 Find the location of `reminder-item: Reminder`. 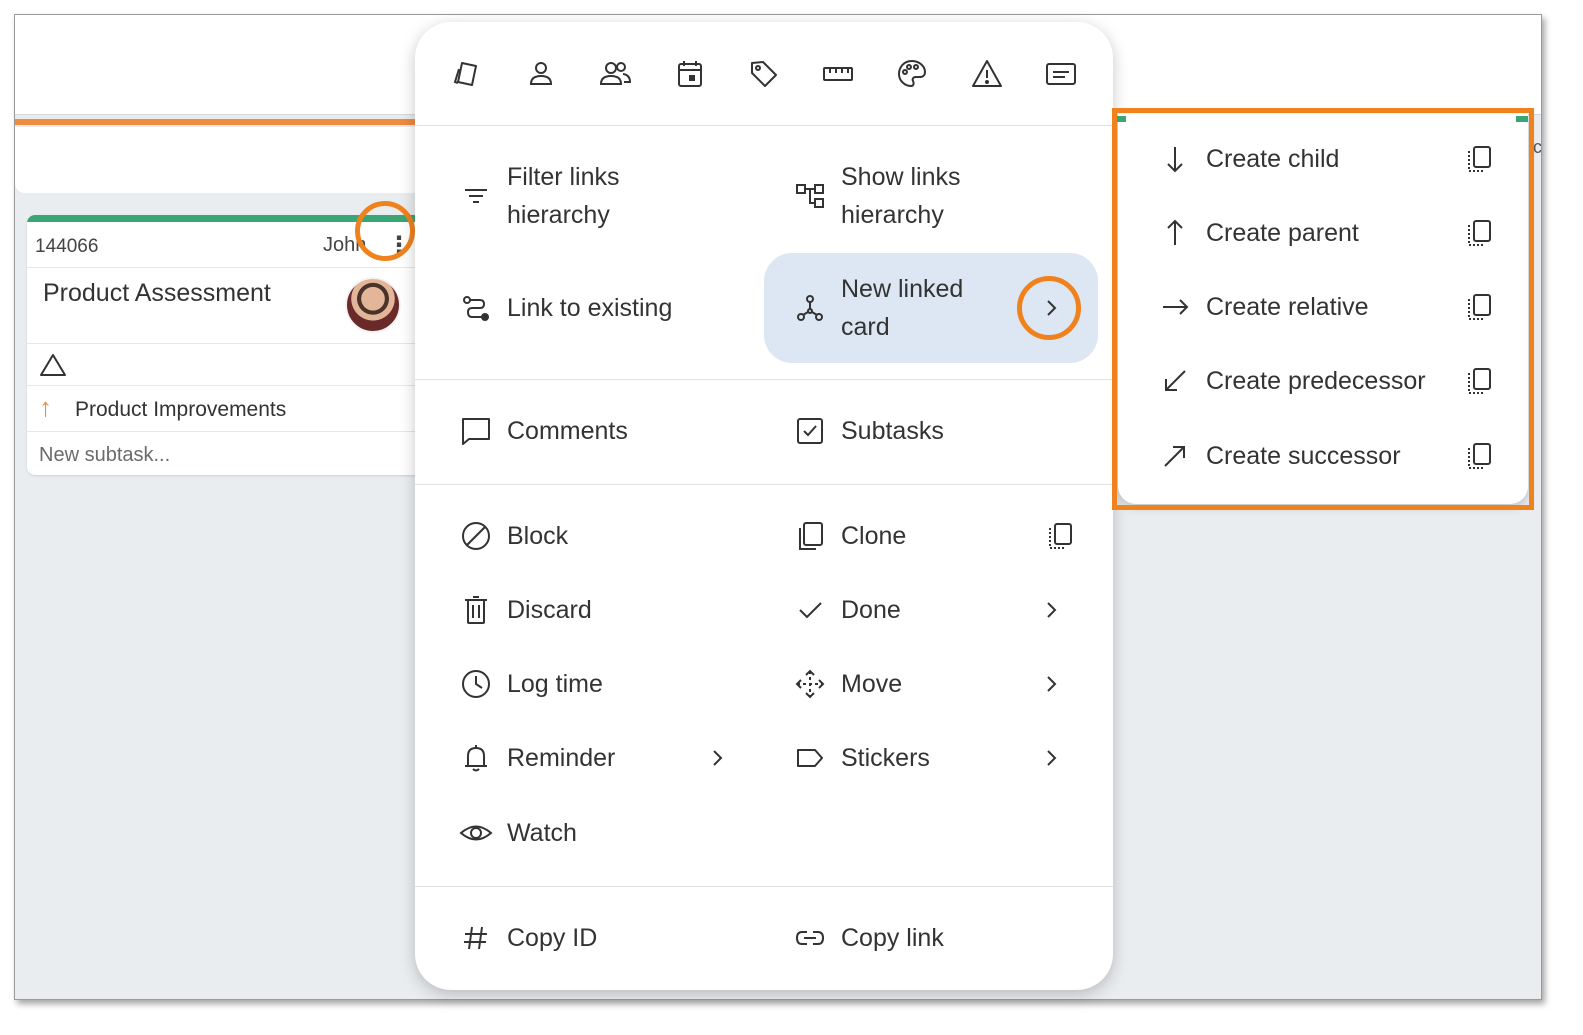

reminder-item: Reminder is located at coordinates (537, 758).